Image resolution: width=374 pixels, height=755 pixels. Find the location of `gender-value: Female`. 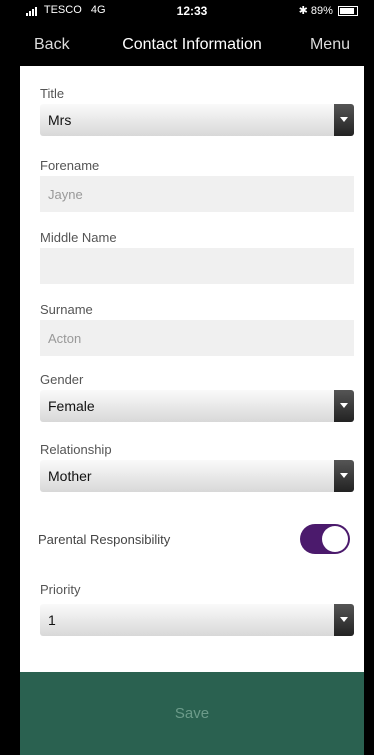

gender-value: Female is located at coordinates (71, 406).